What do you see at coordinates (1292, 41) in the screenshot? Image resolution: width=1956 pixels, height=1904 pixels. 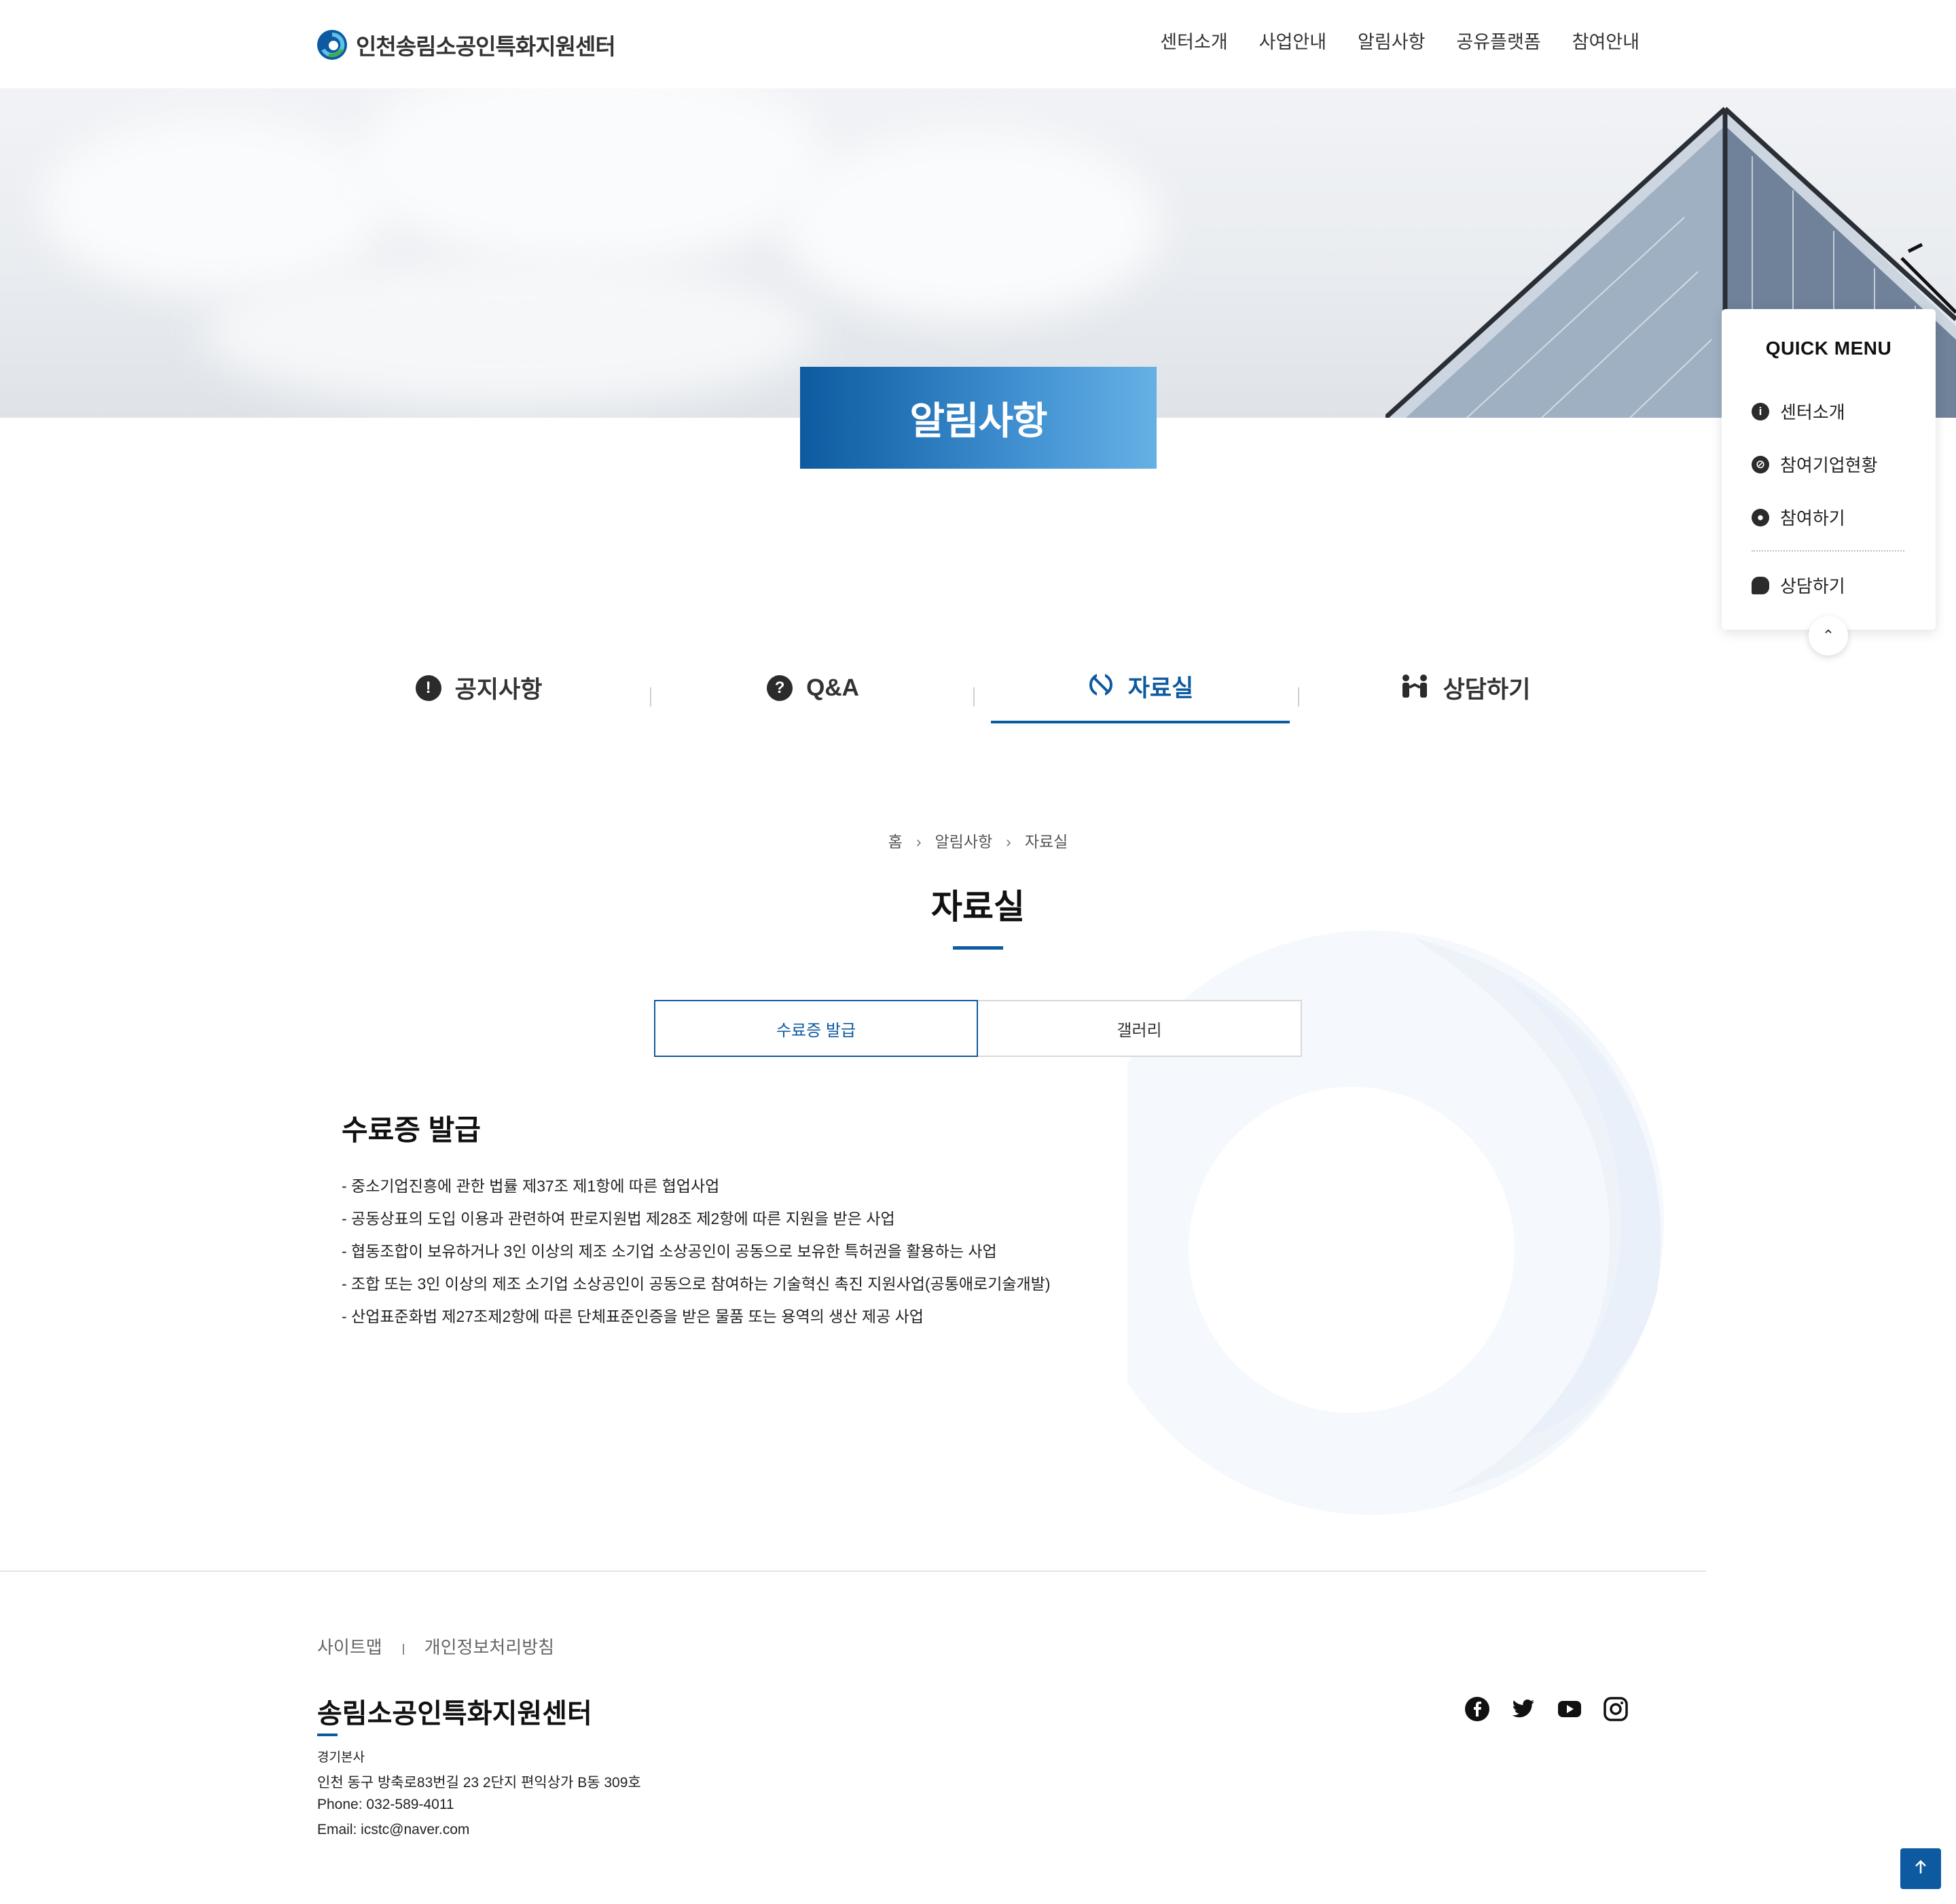 I see `nav-item-business: 사업안내` at bounding box center [1292, 41].